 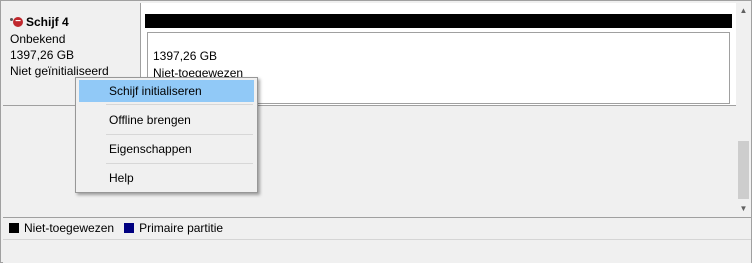 What do you see at coordinates (59, 71) in the screenshot?
I see `disk-status: Niet geïnitialiseerd` at bounding box center [59, 71].